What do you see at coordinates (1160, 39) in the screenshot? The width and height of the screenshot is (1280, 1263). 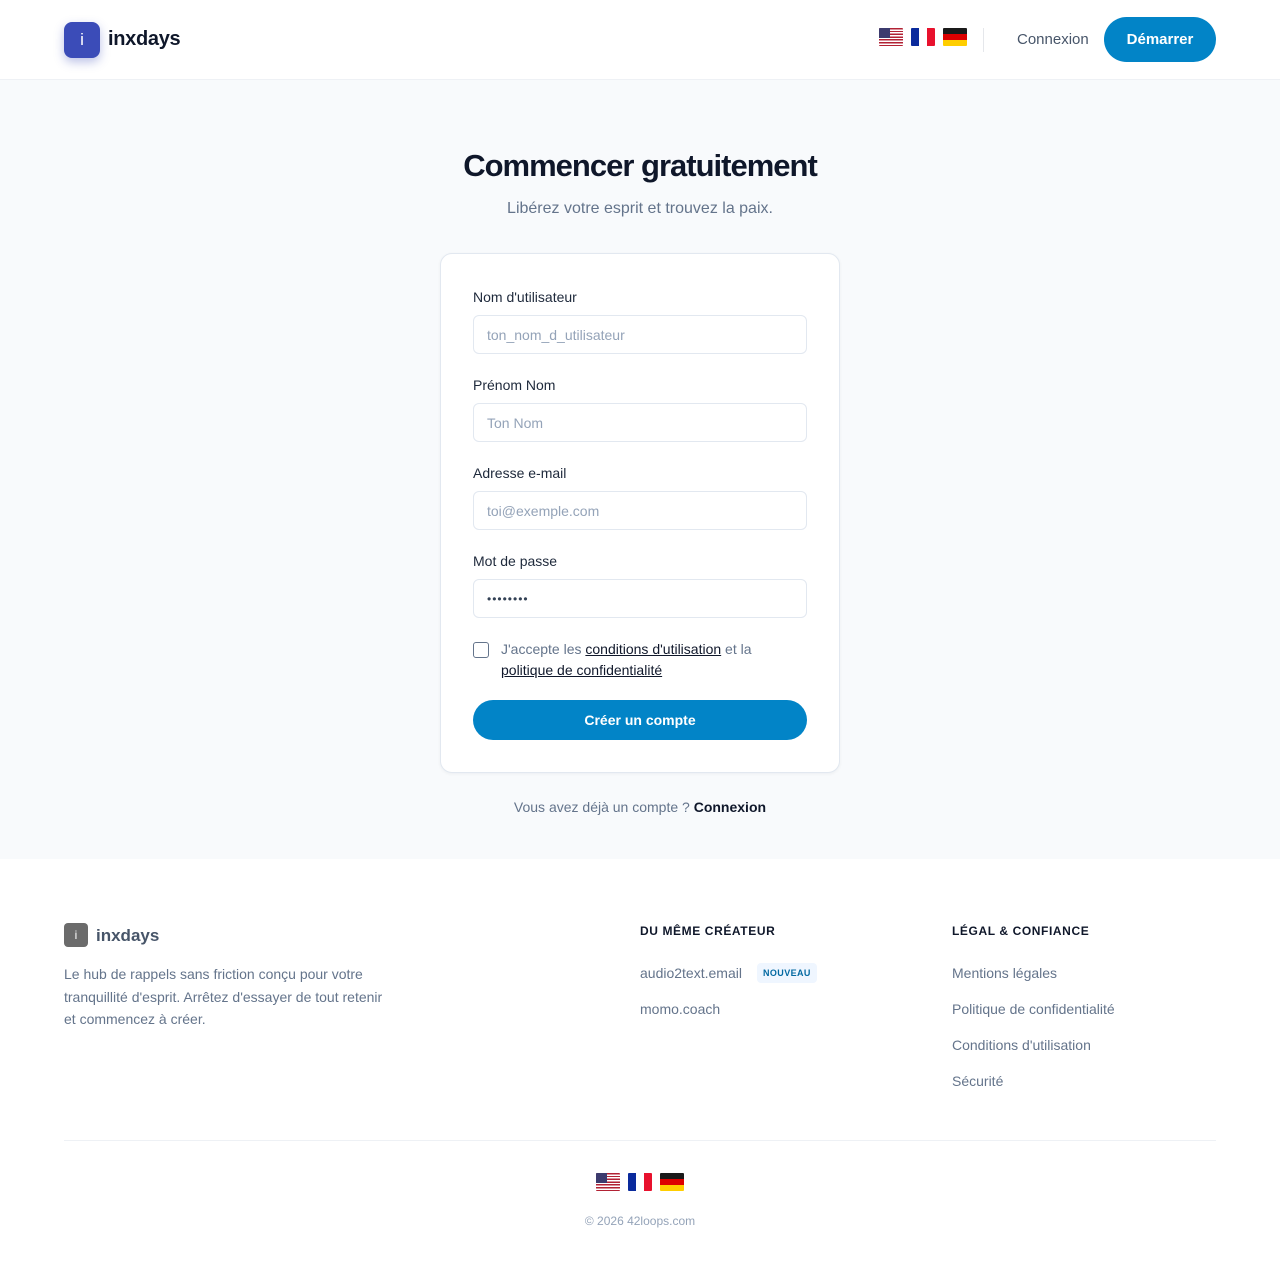 I see `start-button: Démarrer` at bounding box center [1160, 39].